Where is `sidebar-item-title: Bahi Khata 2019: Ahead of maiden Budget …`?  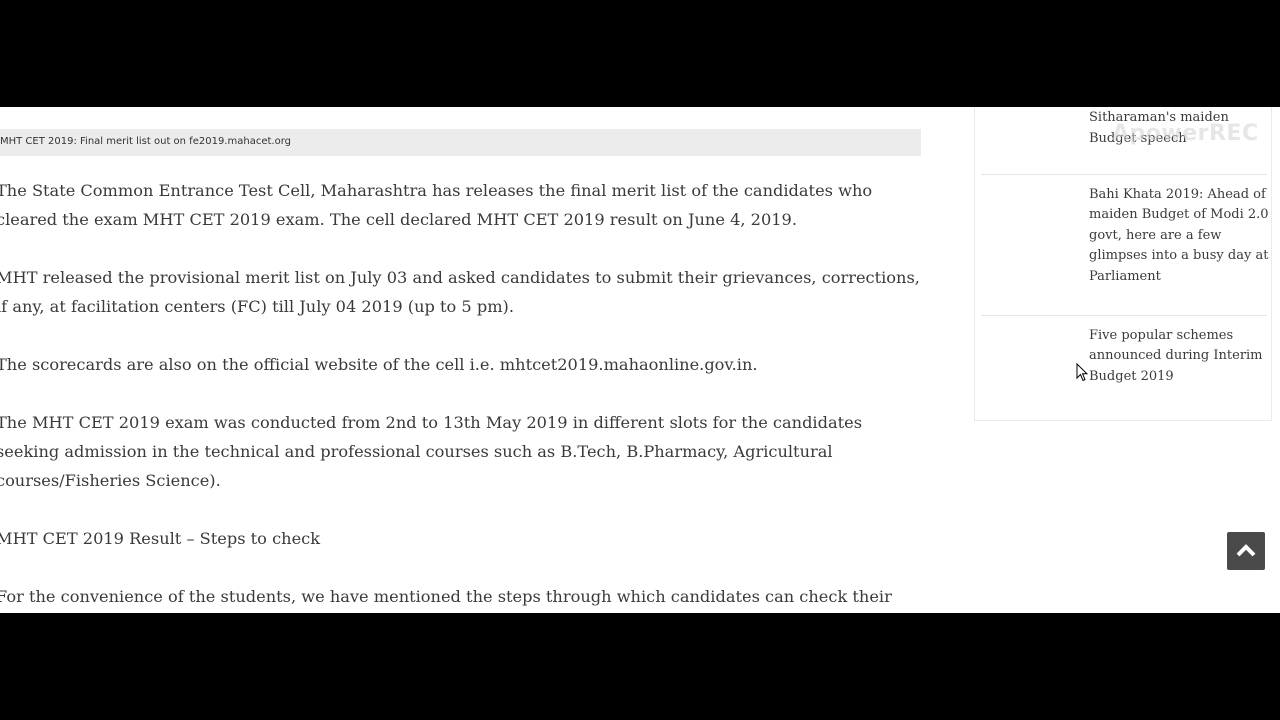 sidebar-item-title: Bahi Khata 2019: Ahead of maiden Budget … is located at coordinates (1179, 236).